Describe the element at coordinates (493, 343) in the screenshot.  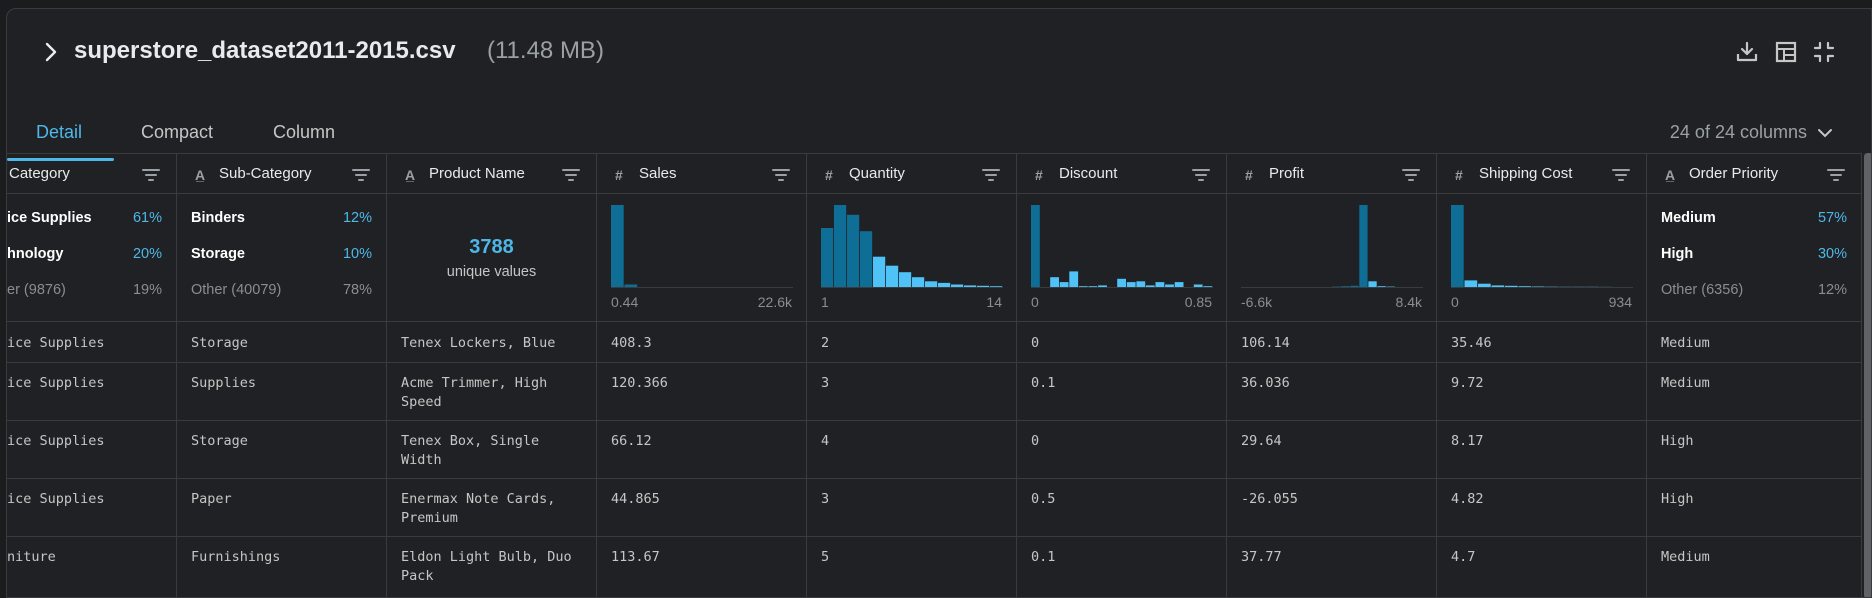
I see `table-cell: Tenex Lockers, Blue` at that location.